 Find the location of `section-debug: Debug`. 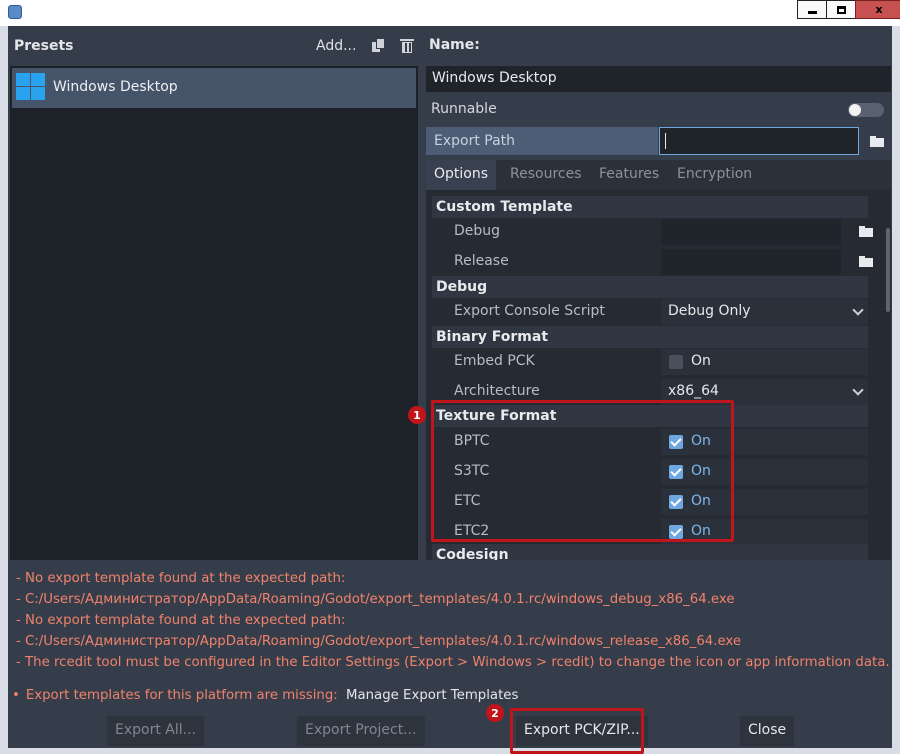

section-debug: Debug is located at coordinates (650, 287).